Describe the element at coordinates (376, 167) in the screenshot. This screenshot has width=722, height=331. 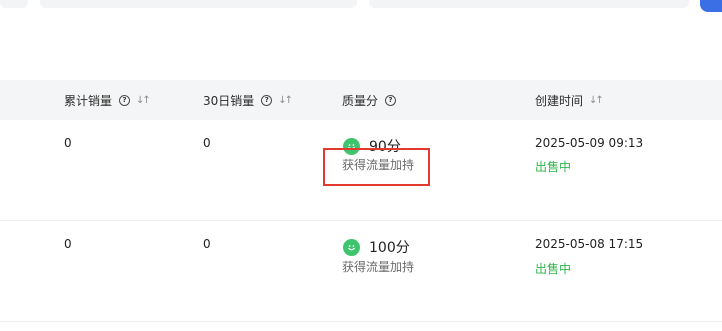
I see `highlight-box` at that location.